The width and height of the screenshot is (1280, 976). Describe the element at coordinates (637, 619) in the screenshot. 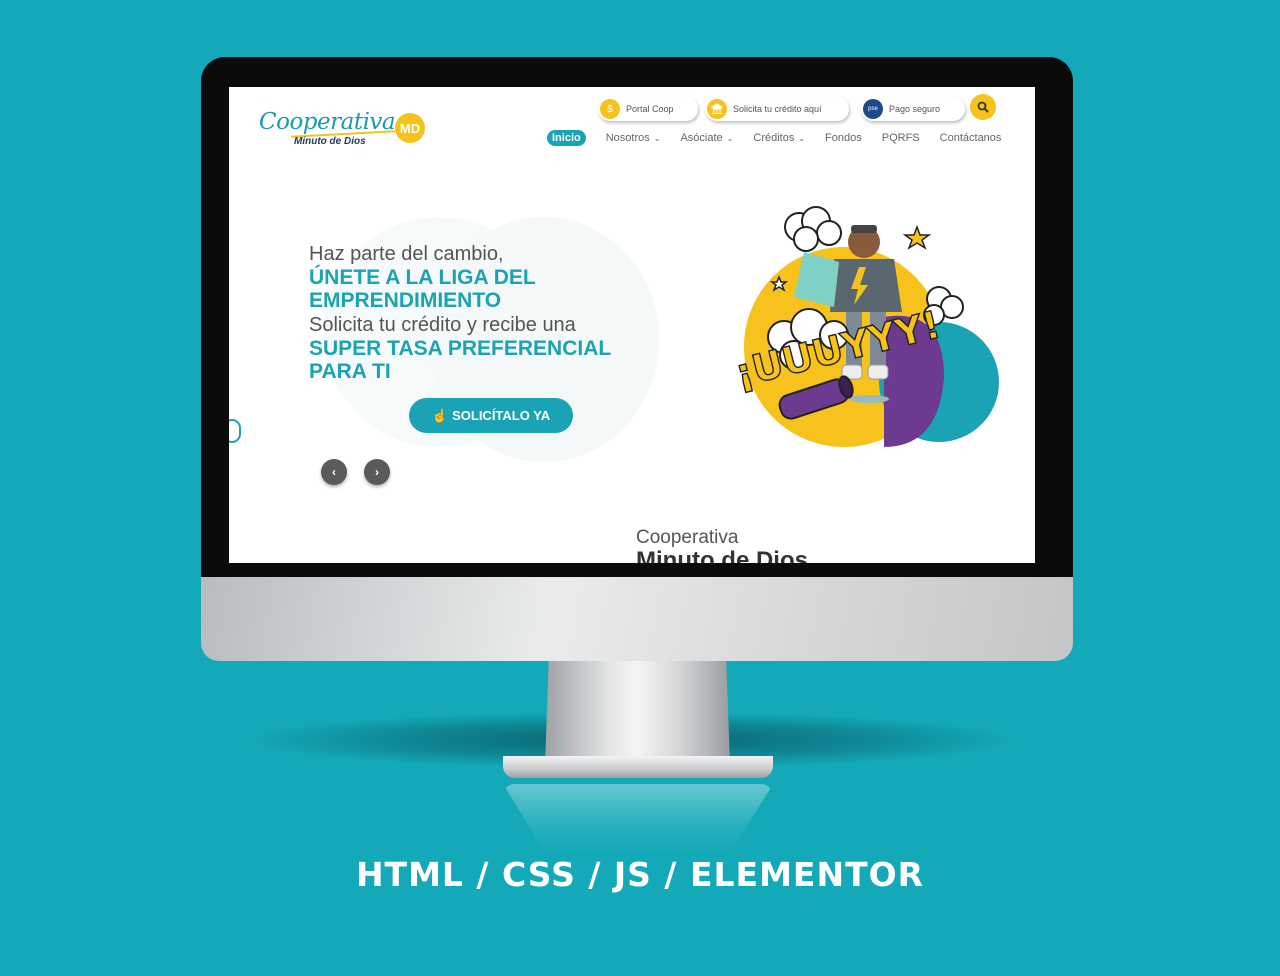

I see `monitor-chin` at that location.